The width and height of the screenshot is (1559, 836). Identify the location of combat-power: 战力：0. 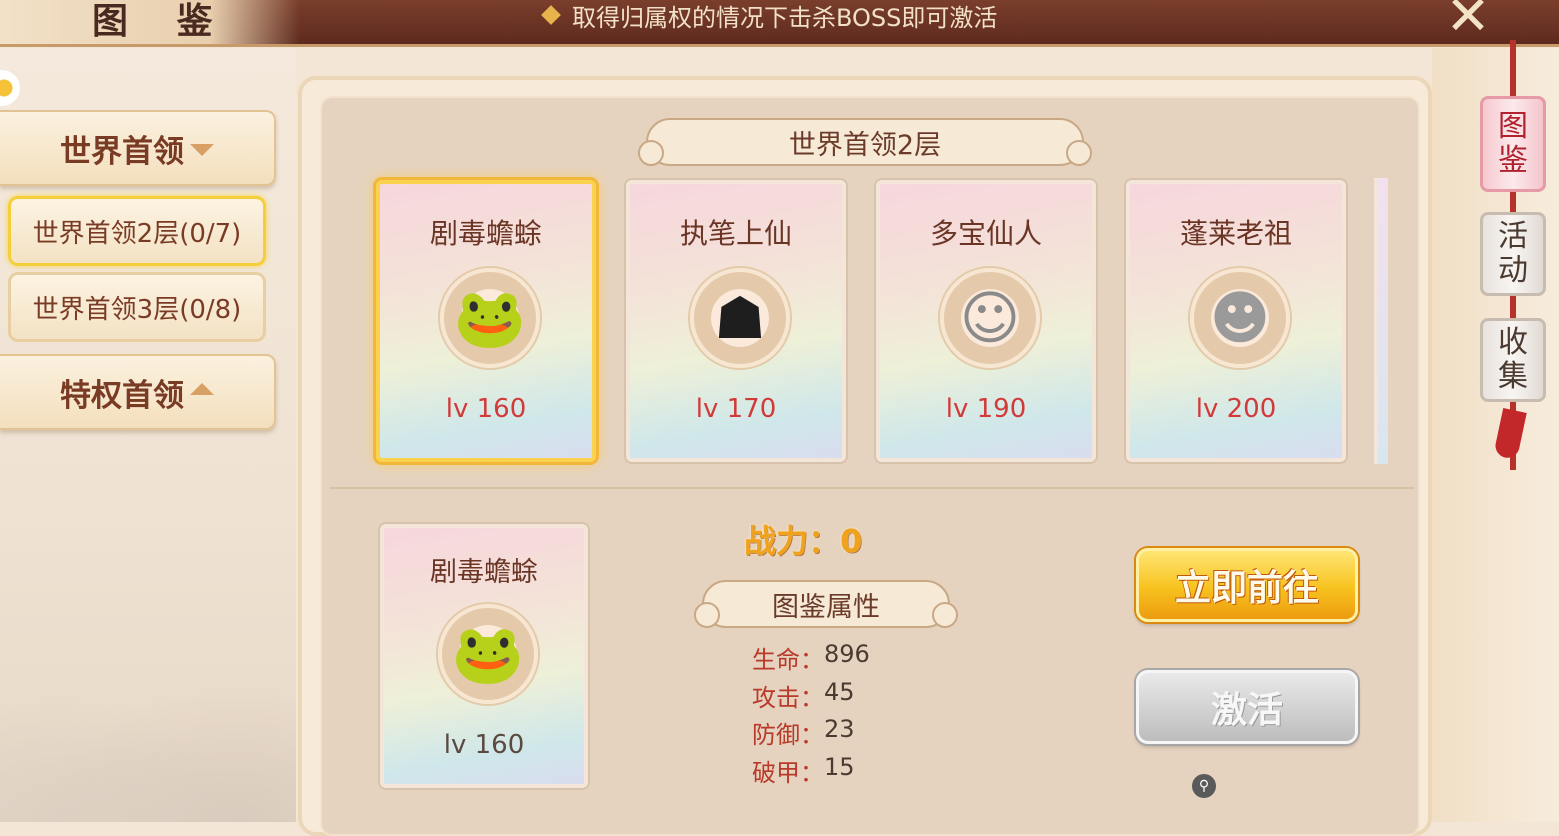
(803, 541).